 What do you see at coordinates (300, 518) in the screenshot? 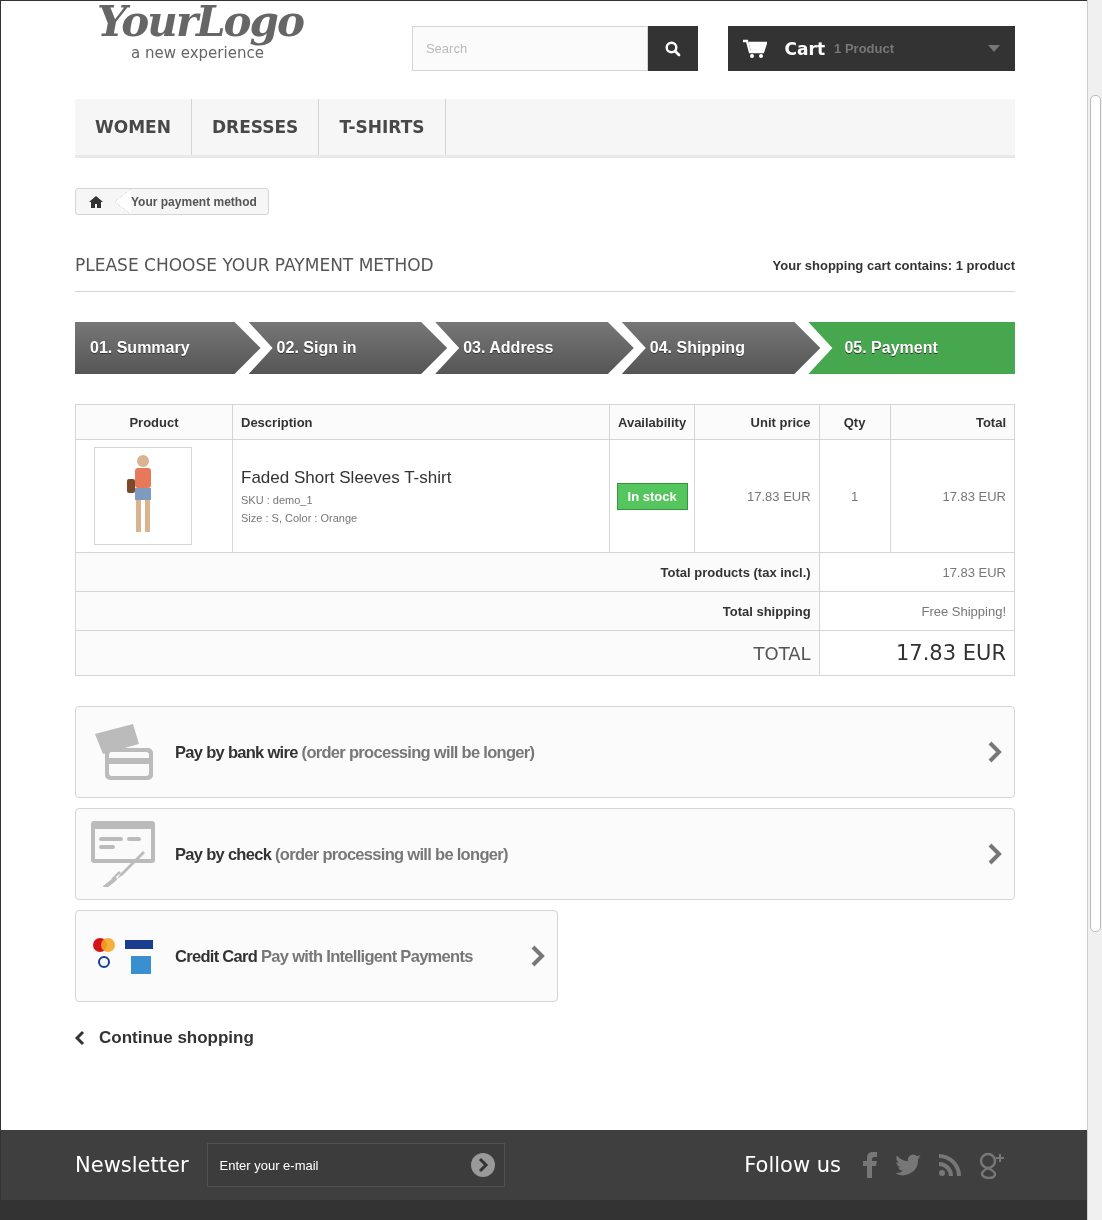
I see `product-attributes: Size : S, Color : Orange` at bounding box center [300, 518].